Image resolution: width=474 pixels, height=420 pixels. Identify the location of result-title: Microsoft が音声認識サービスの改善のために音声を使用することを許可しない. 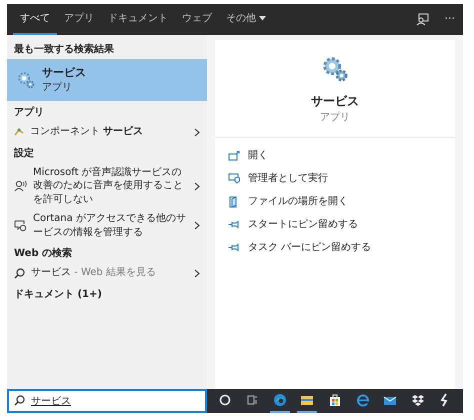
(108, 185).